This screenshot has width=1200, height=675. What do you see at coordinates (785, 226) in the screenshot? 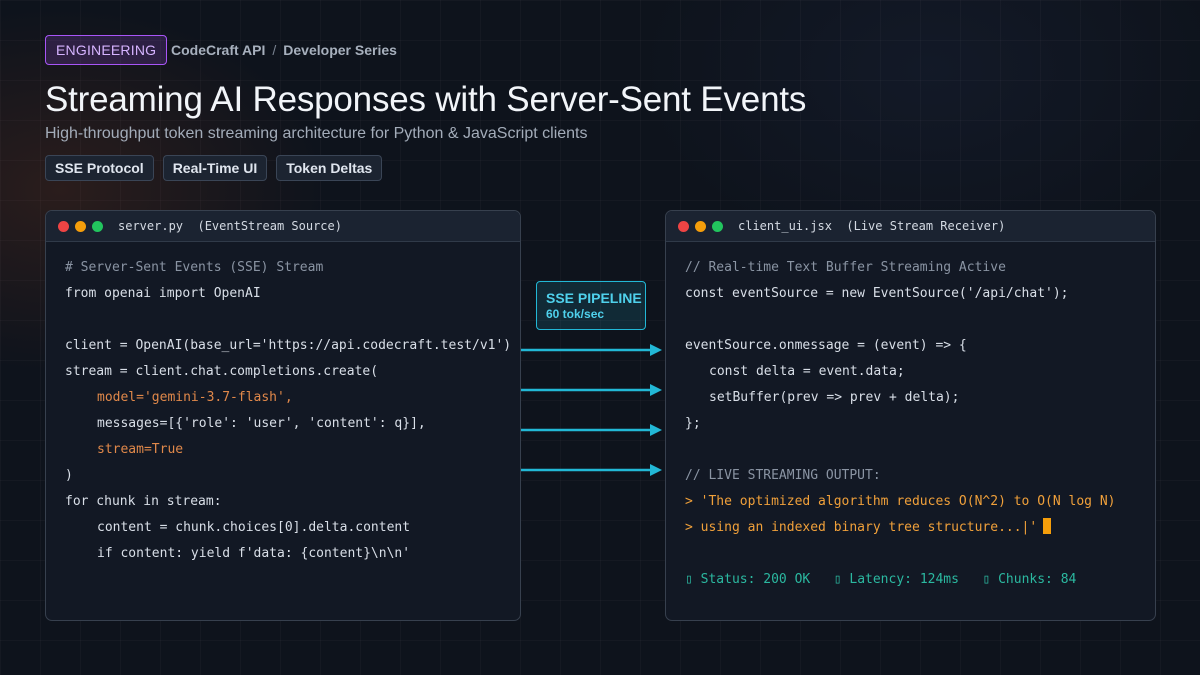
I see `client-filename: client_ui.jsx` at bounding box center [785, 226].